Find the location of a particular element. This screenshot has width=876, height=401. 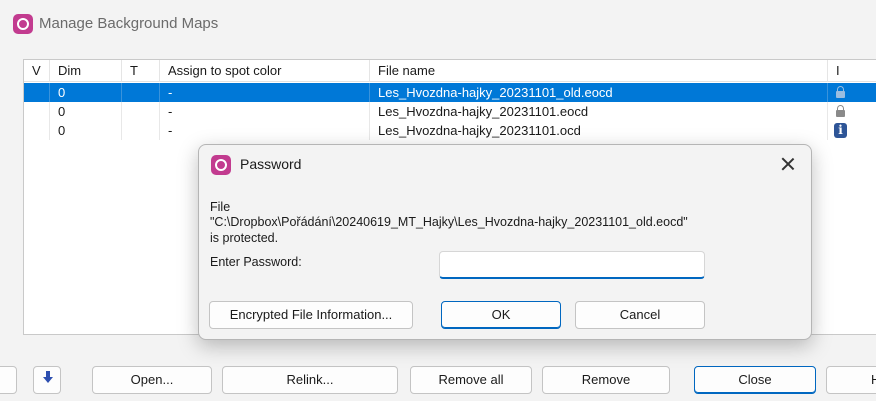

column-header-t: T is located at coordinates (141, 71).